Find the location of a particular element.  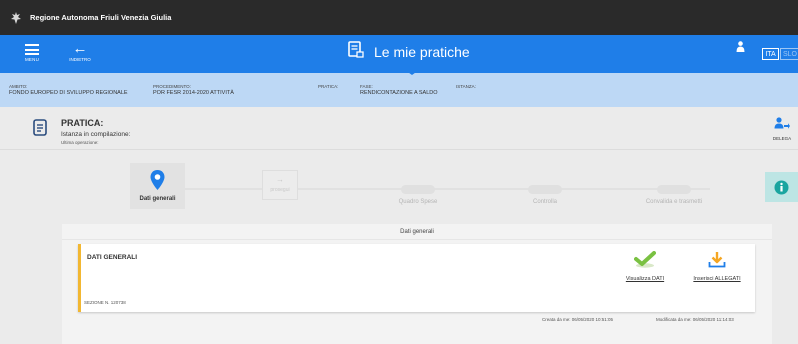

step-controlla-marker is located at coordinates (545, 189).